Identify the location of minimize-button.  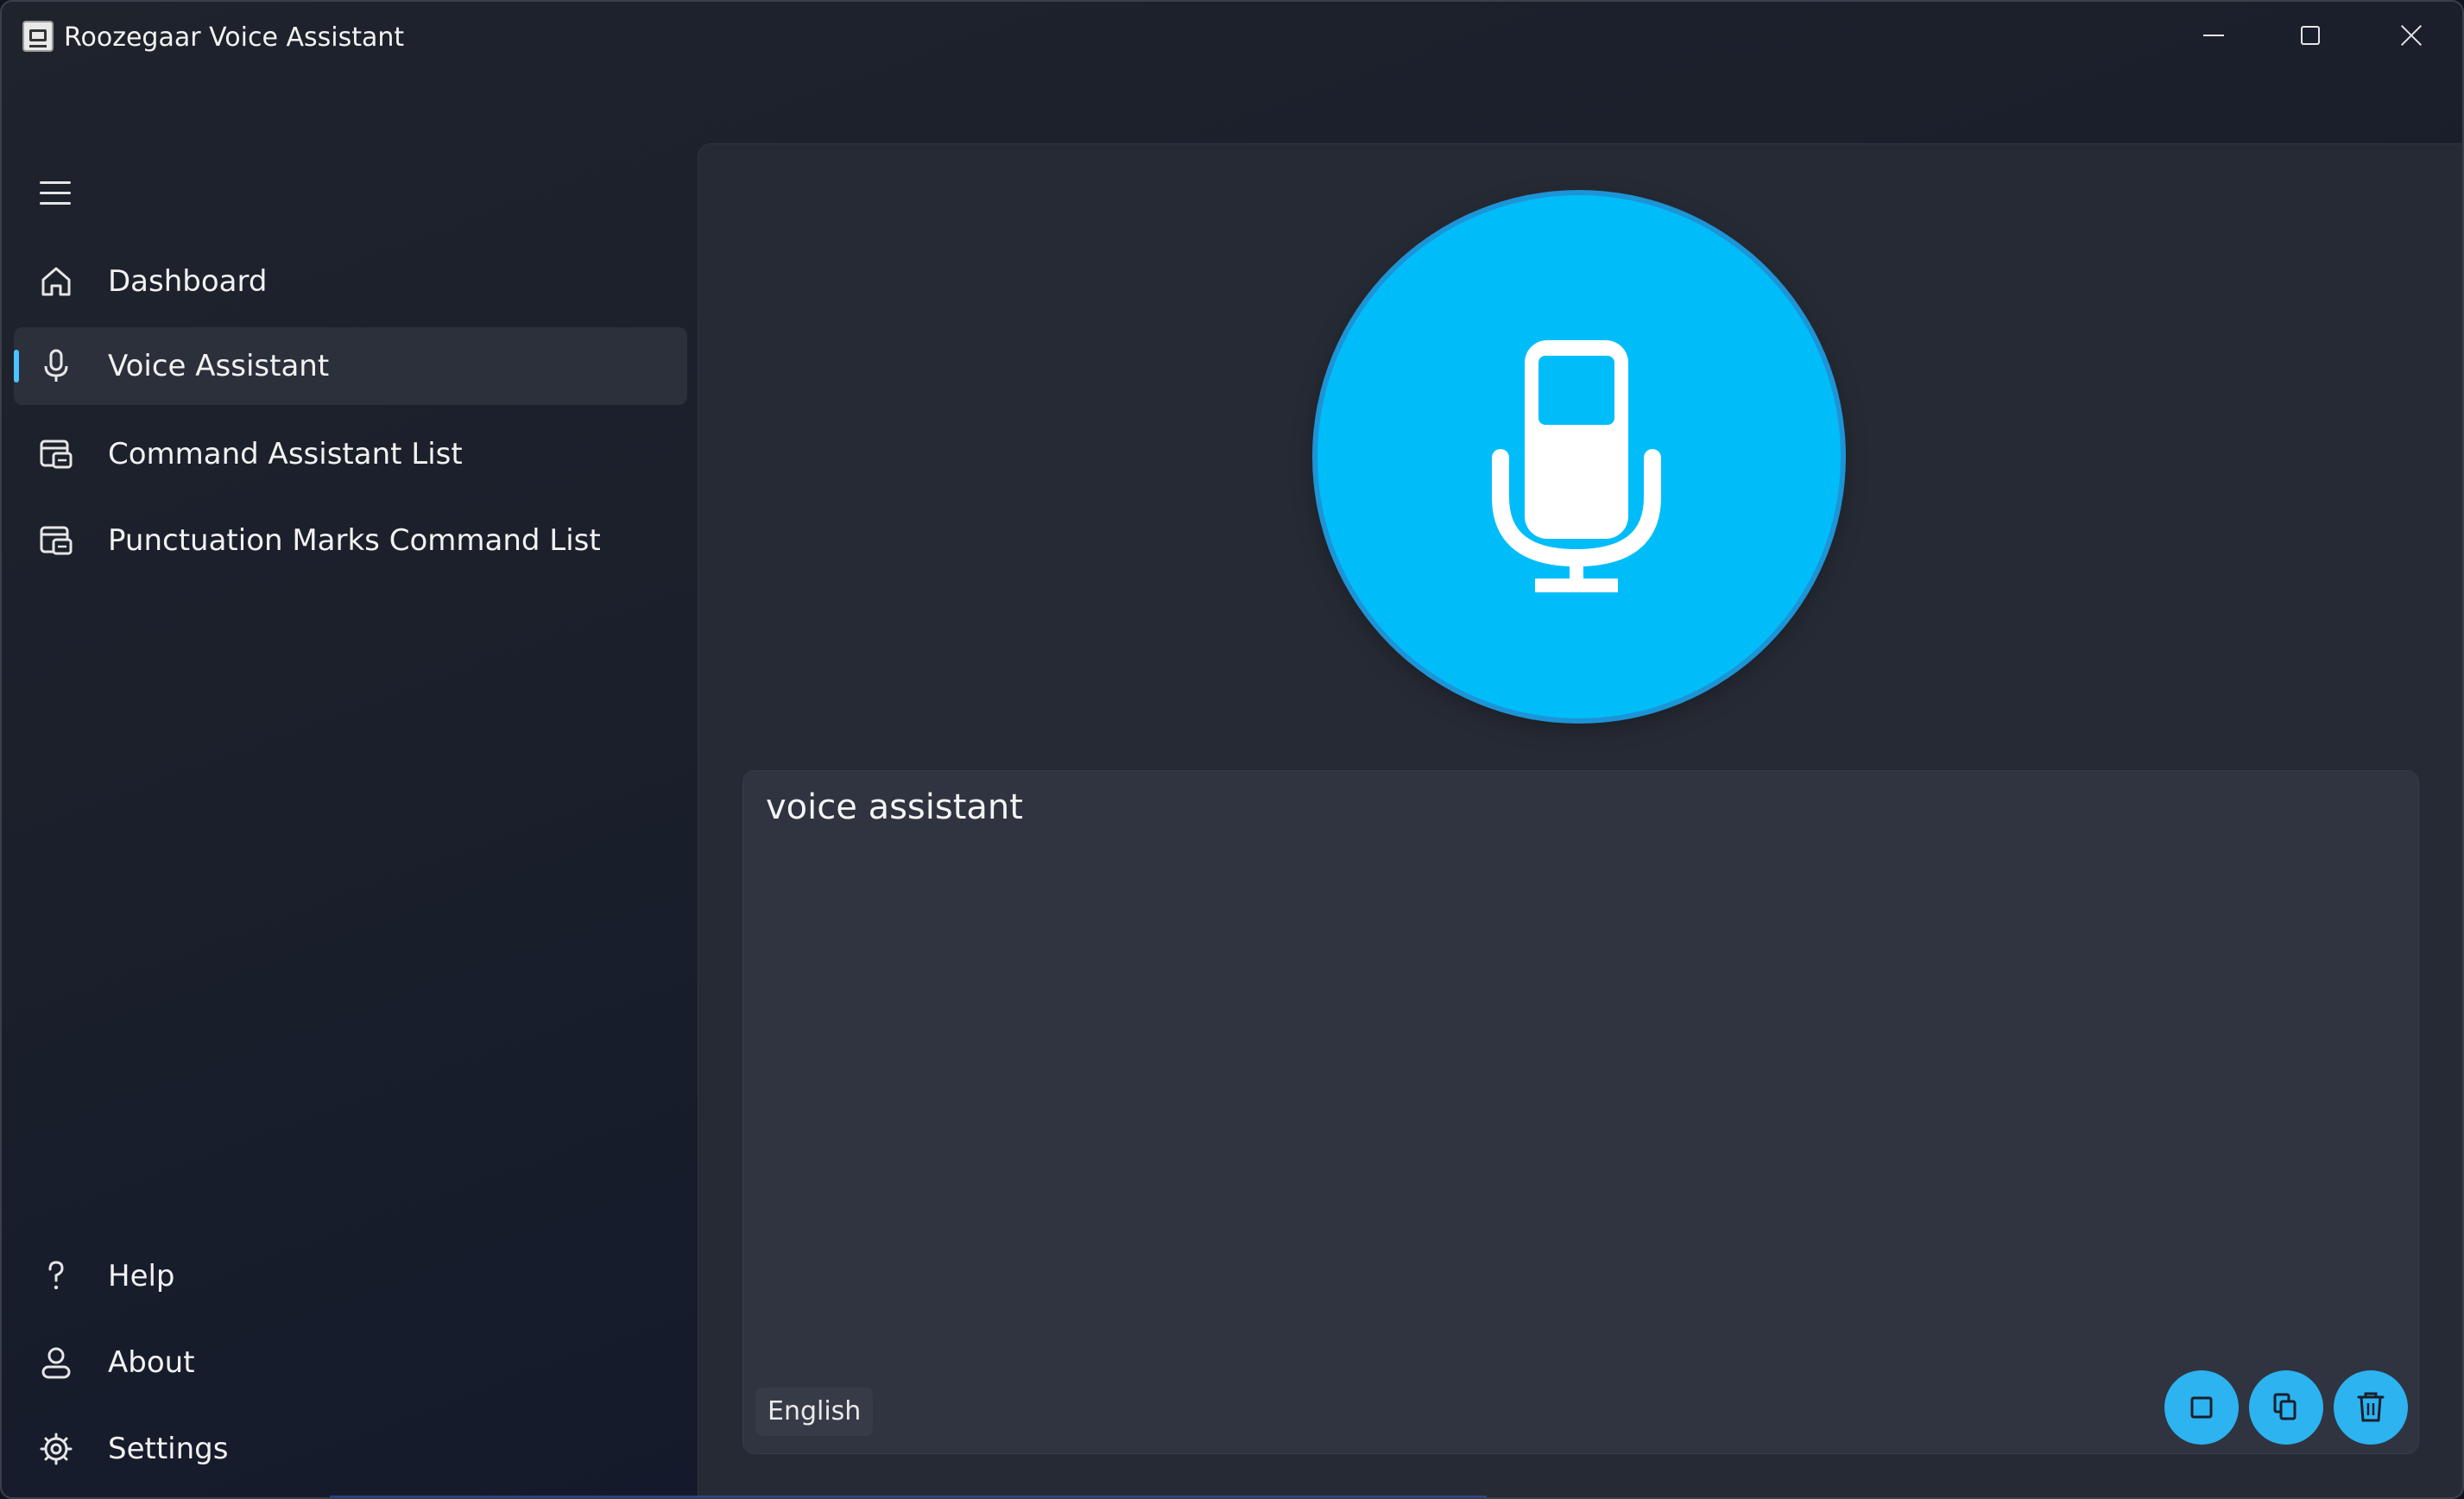
(2213, 36).